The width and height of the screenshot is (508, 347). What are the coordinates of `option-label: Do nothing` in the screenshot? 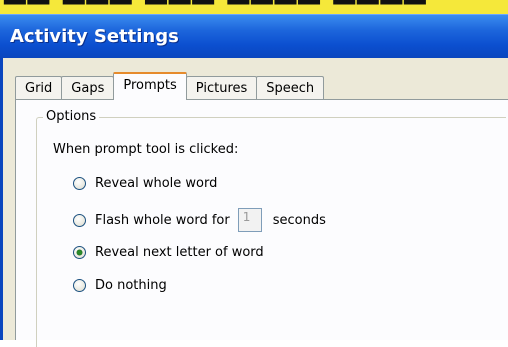 It's located at (131, 285).